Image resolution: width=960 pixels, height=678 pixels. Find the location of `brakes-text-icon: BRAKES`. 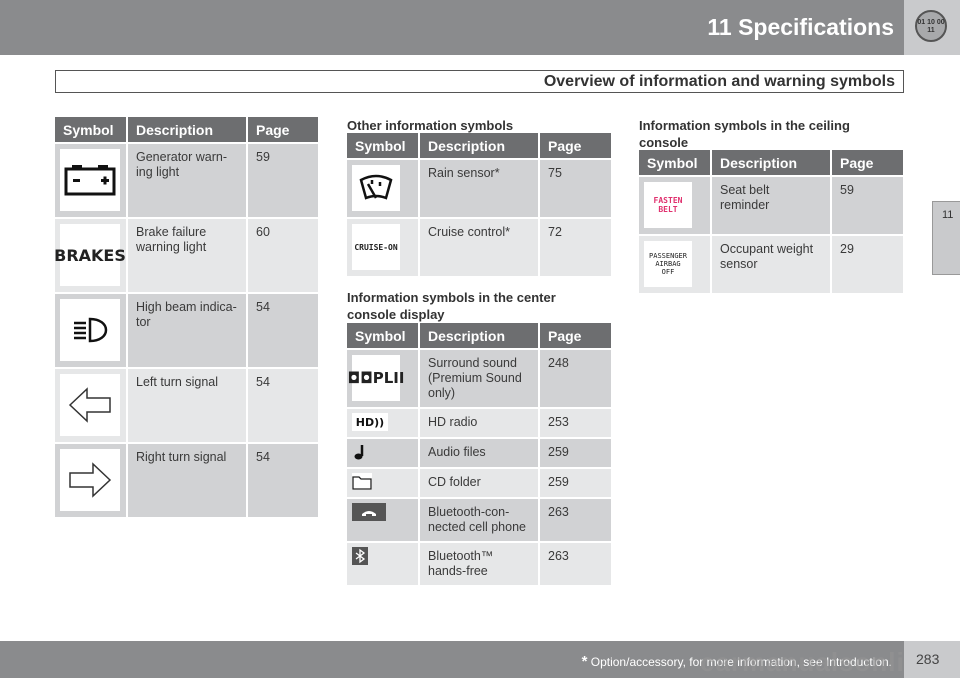

brakes-text-icon: BRAKES is located at coordinates (90, 255).